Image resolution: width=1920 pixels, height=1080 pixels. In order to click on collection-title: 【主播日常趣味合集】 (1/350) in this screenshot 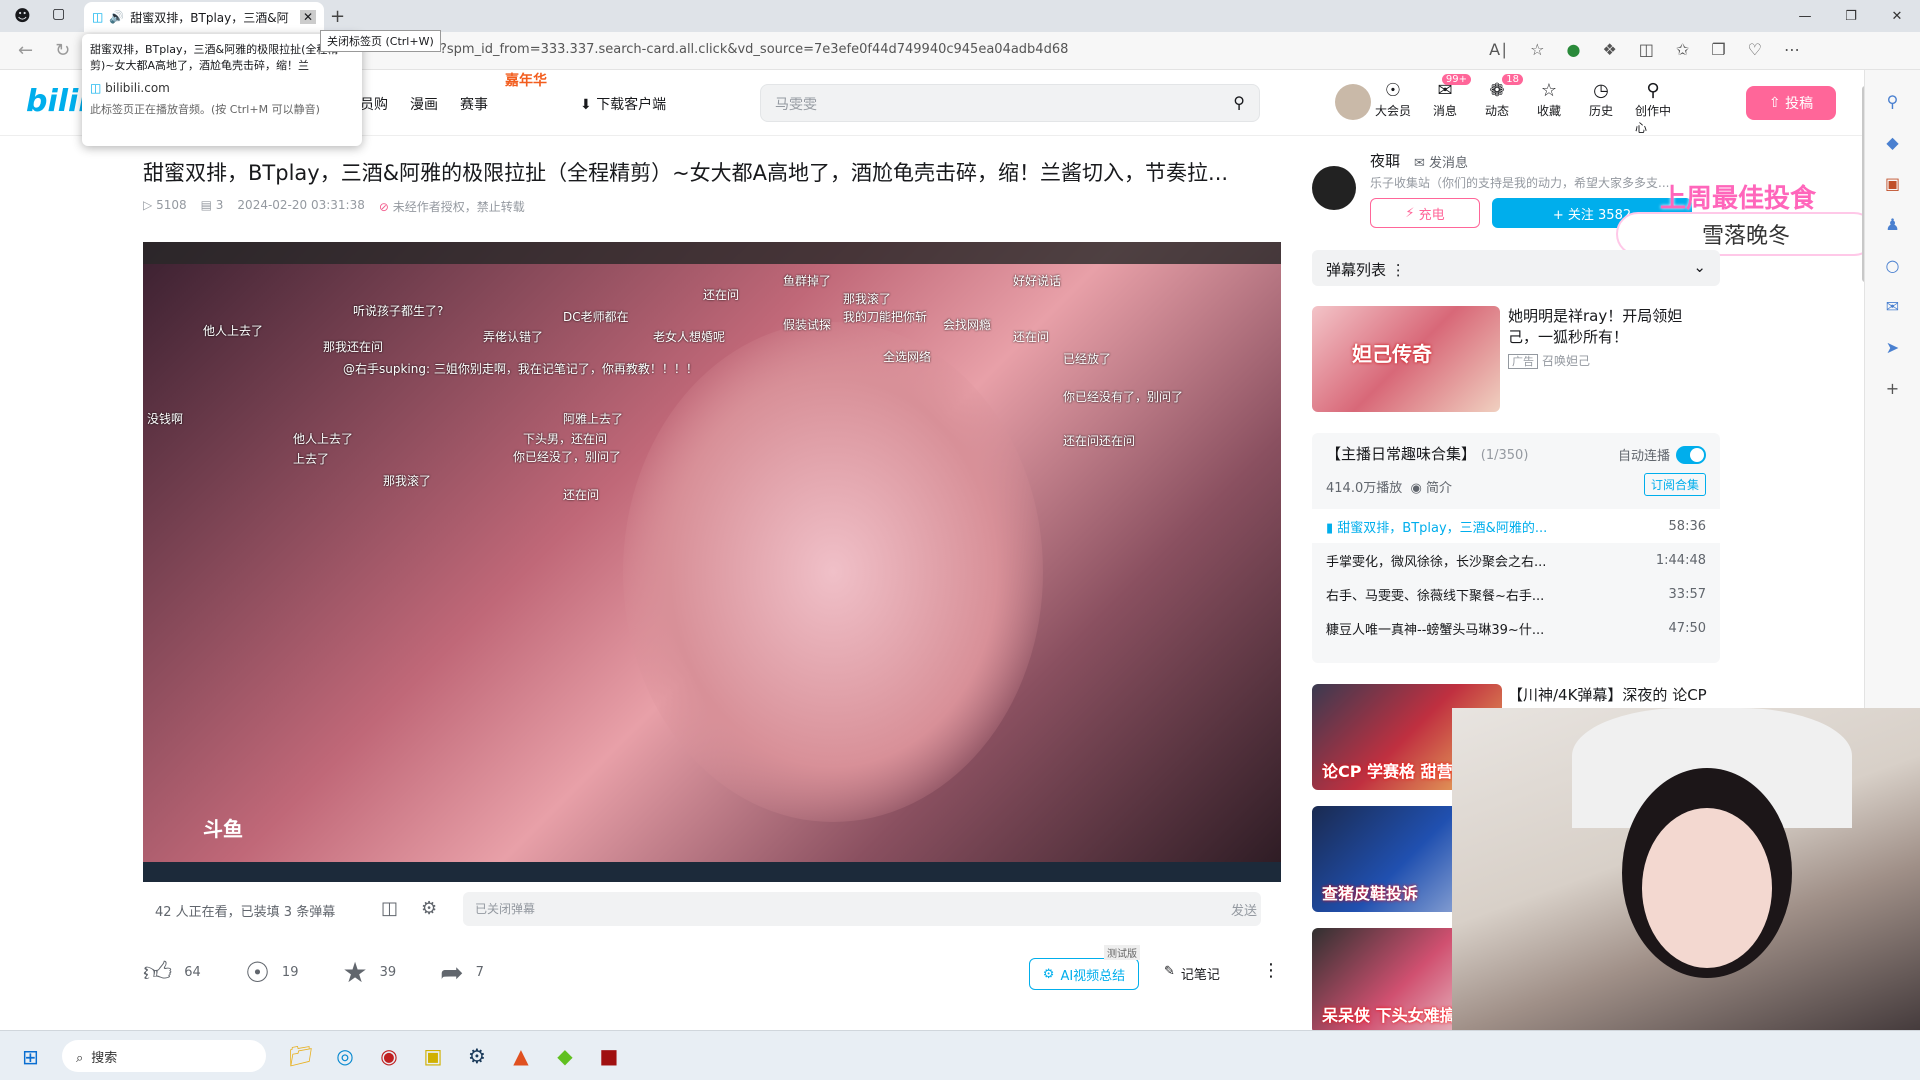, I will do `click(1427, 453)`.